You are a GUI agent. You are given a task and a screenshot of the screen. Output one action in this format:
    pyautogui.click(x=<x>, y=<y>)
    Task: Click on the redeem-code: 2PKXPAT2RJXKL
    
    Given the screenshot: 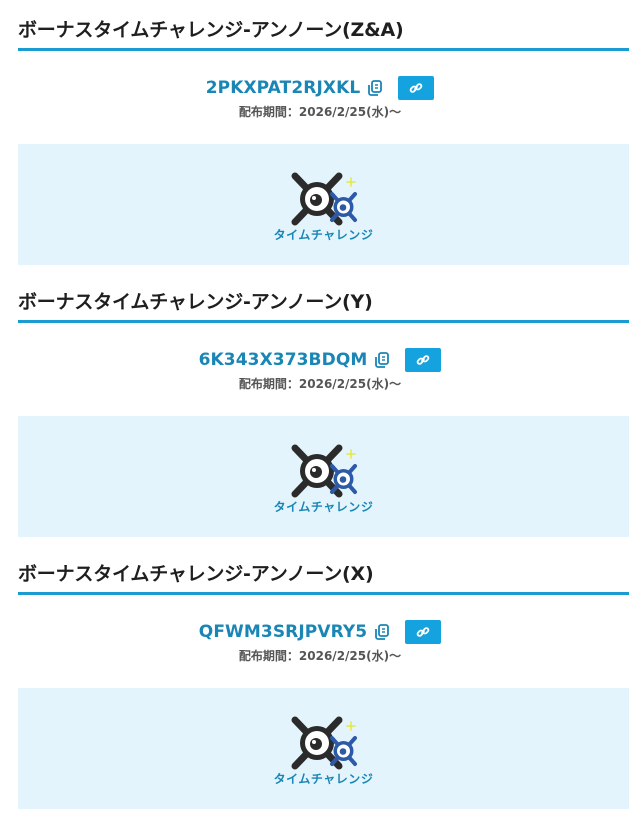 What is the action you would take?
    pyautogui.click(x=283, y=88)
    